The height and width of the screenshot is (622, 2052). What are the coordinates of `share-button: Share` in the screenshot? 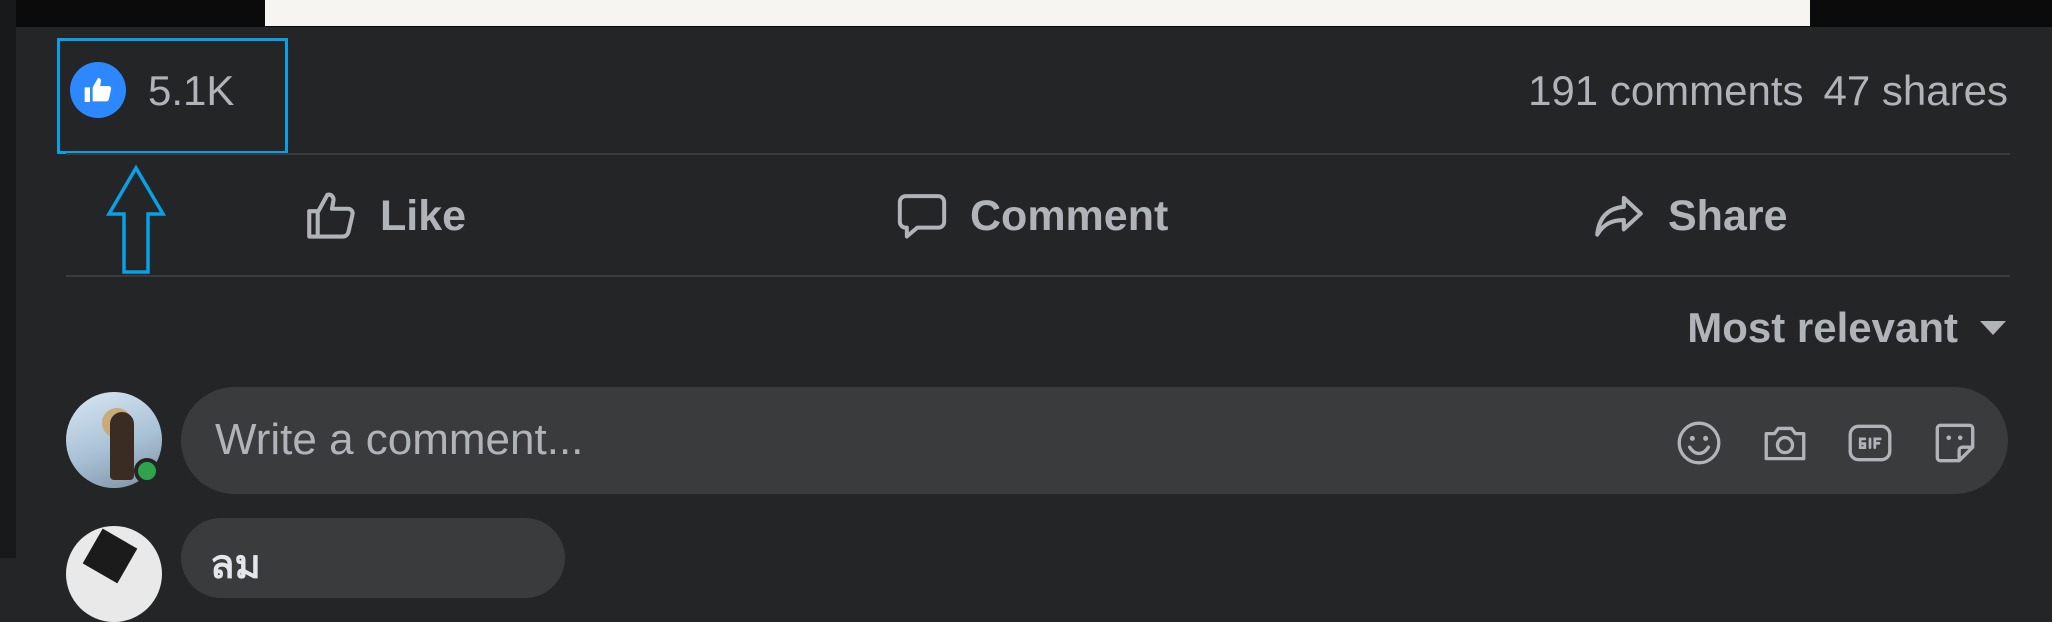 It's located at (1689, 216).